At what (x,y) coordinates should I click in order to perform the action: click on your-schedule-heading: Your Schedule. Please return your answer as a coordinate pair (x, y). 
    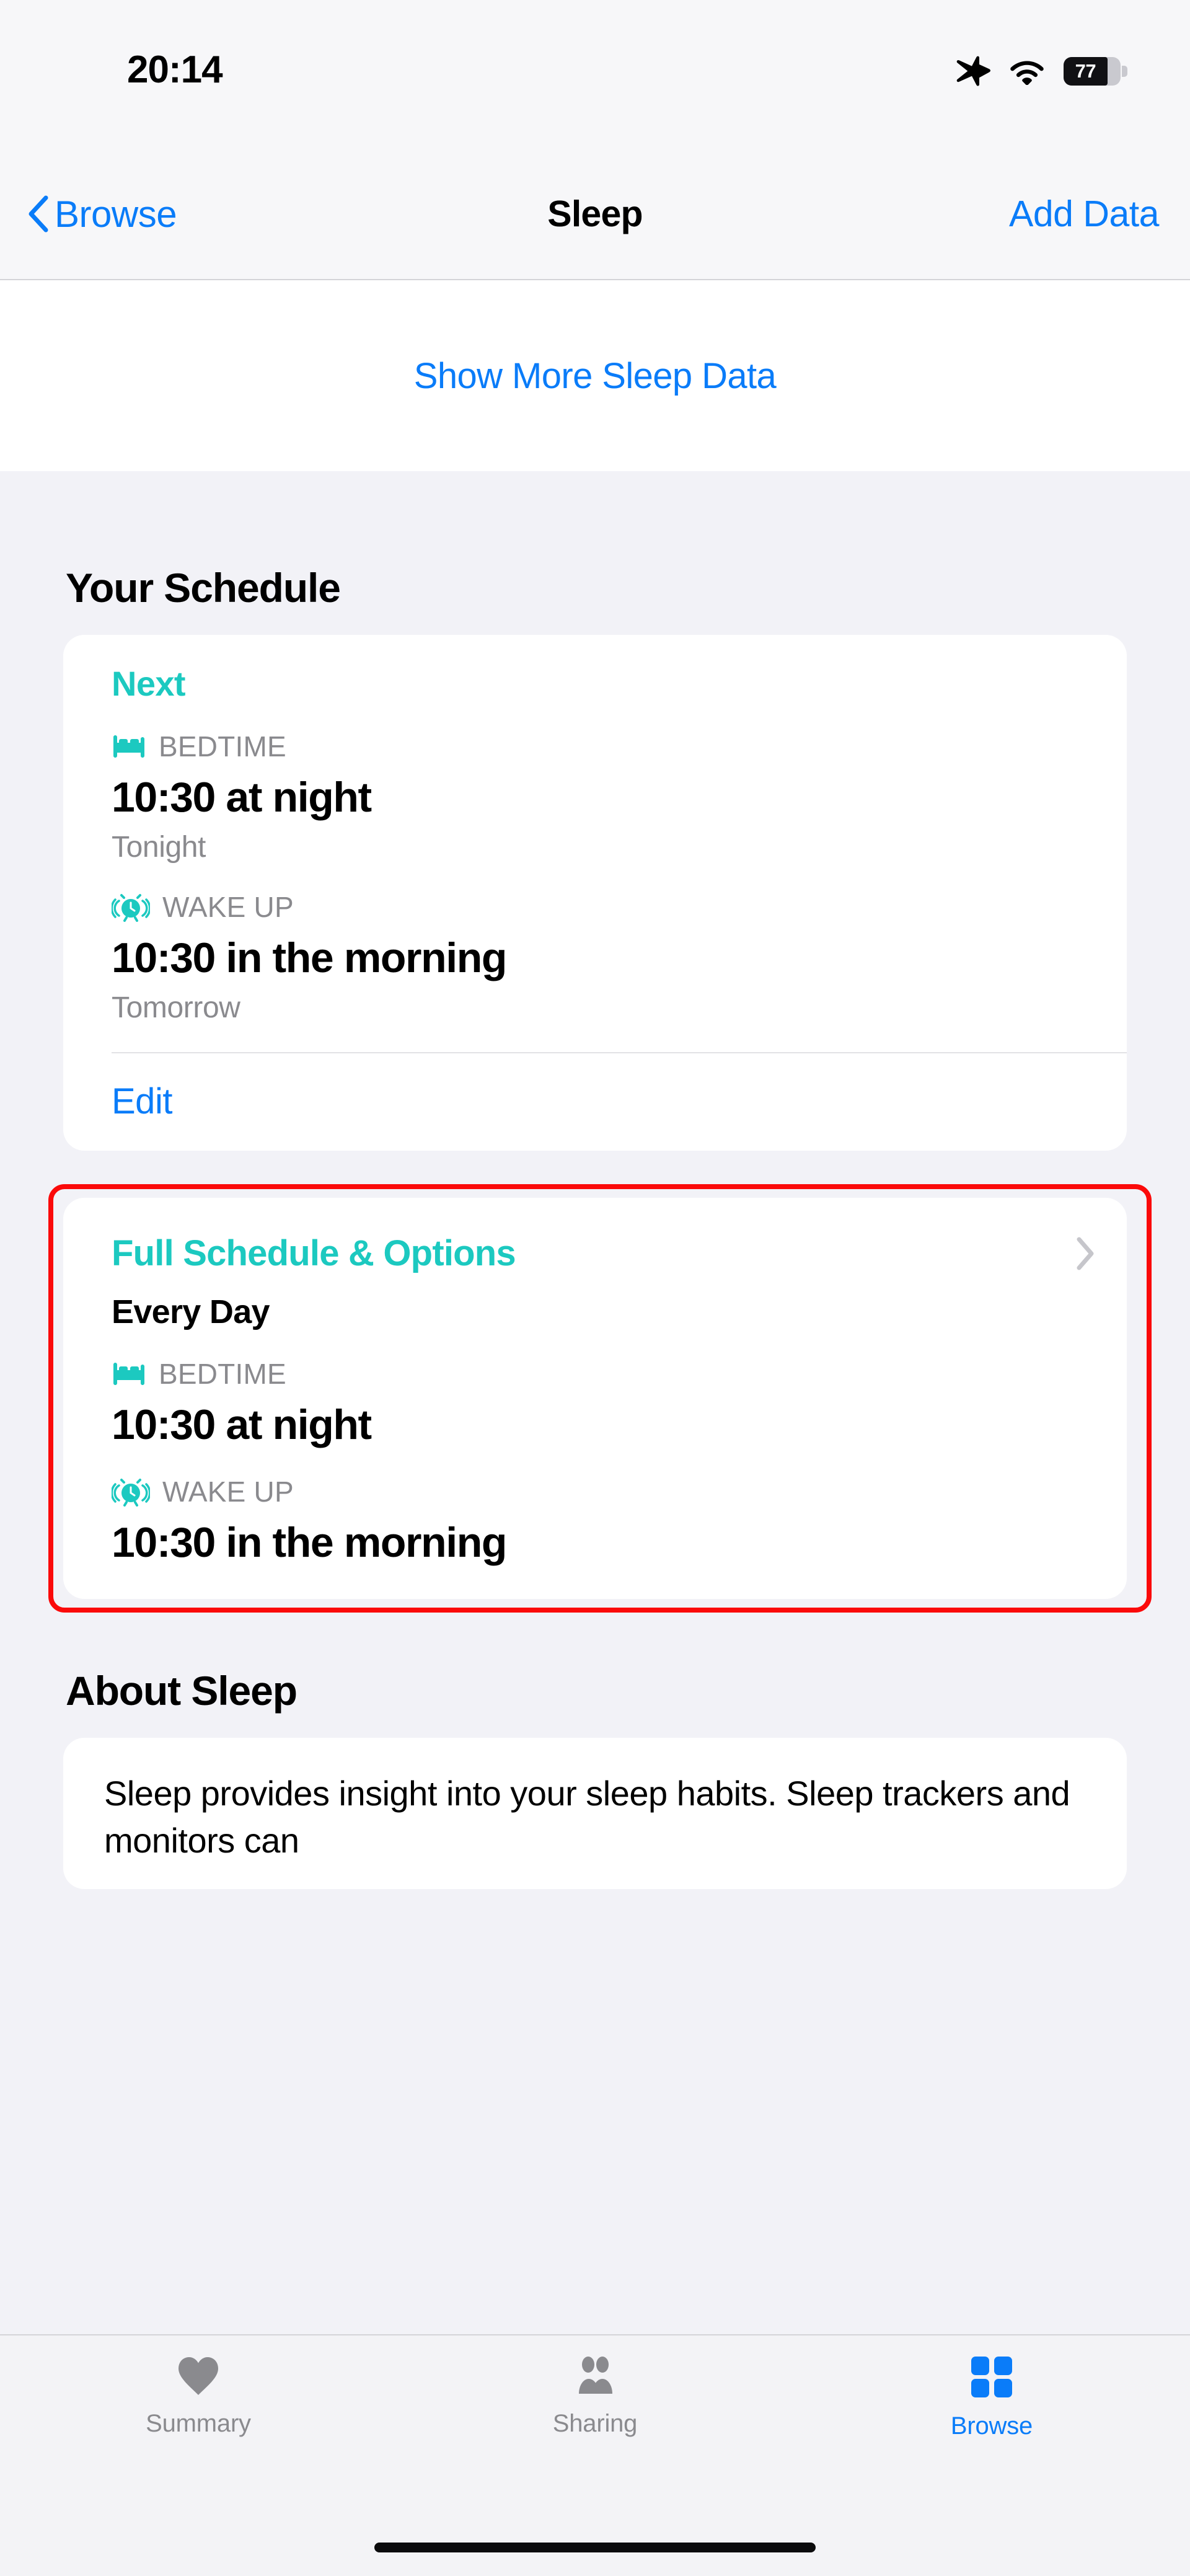
    Looking at the image, I should click on (203, 588).